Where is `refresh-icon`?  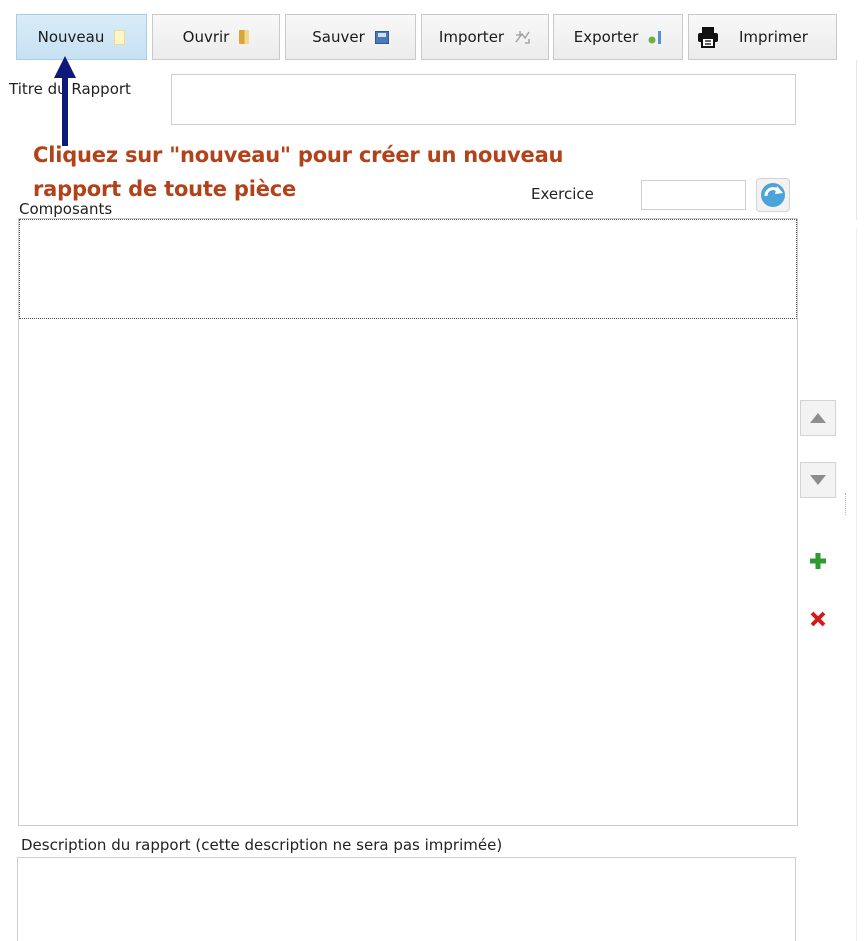
refresh-icon is located at coordinates (773, 195).